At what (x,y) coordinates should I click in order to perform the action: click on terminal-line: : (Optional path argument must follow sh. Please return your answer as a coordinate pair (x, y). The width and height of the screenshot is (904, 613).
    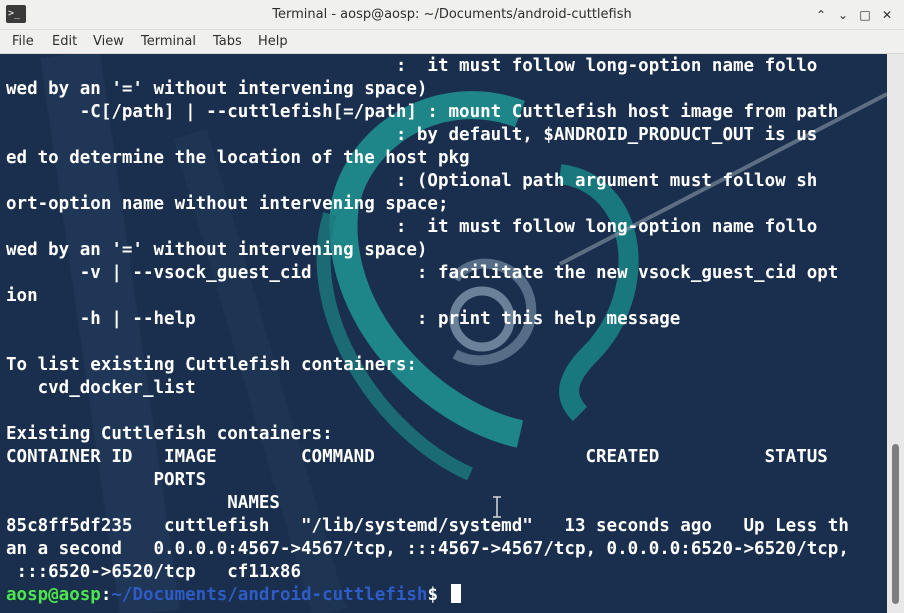
    Looking at the image, I should click on (412, 181).